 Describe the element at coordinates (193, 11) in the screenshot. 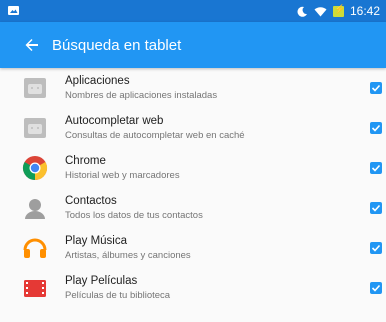

I see `status-bar: 16:42` at that location.